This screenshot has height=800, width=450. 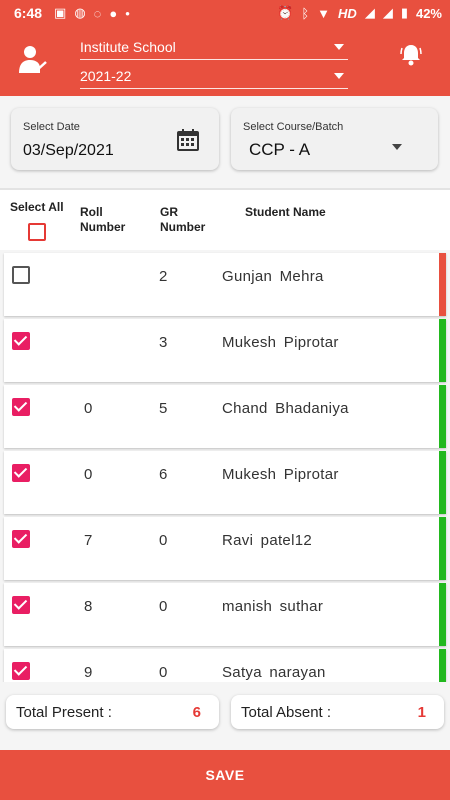 What do you see at coordinates (68, 150) in the screenshot?
I see `date-value: 03/Sep/2021` at bounding box center [68, 150].